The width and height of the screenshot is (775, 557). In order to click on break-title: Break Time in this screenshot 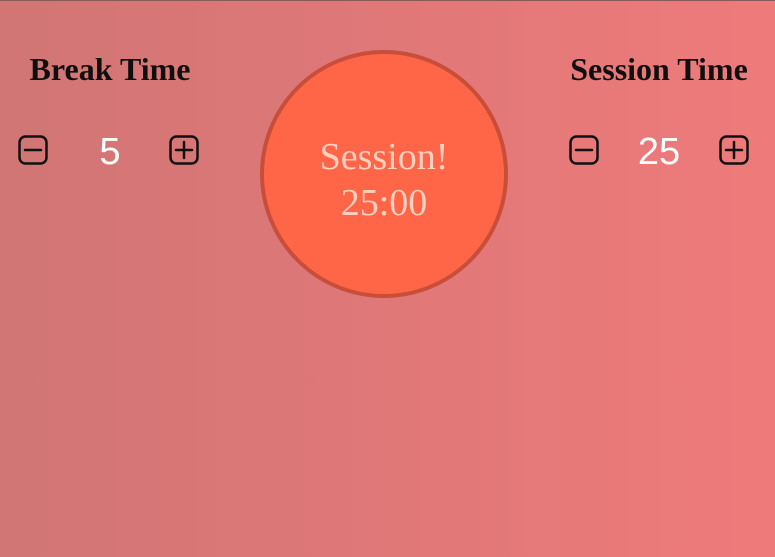, I will do `click(110, 69)`.